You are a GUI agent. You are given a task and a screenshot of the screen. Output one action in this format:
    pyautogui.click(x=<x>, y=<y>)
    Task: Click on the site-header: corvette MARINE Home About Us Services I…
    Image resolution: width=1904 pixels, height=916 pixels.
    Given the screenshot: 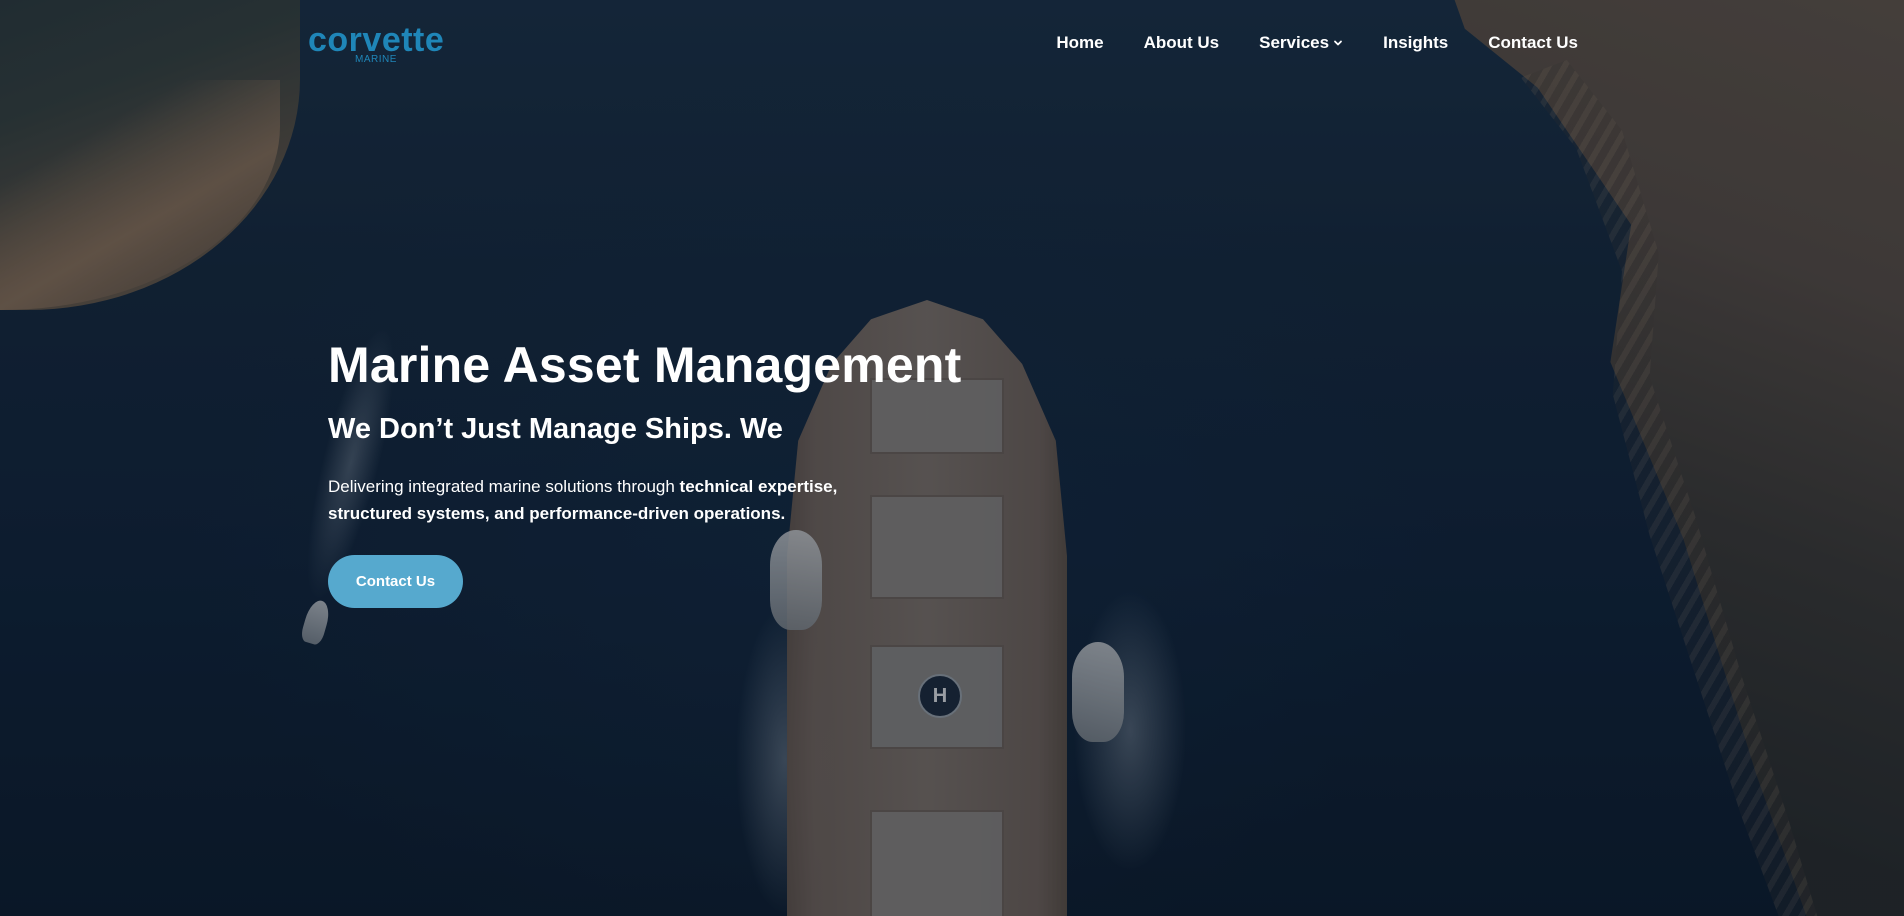 What is the action you would take?
    pyautogui.click(x=952, y=45)
    